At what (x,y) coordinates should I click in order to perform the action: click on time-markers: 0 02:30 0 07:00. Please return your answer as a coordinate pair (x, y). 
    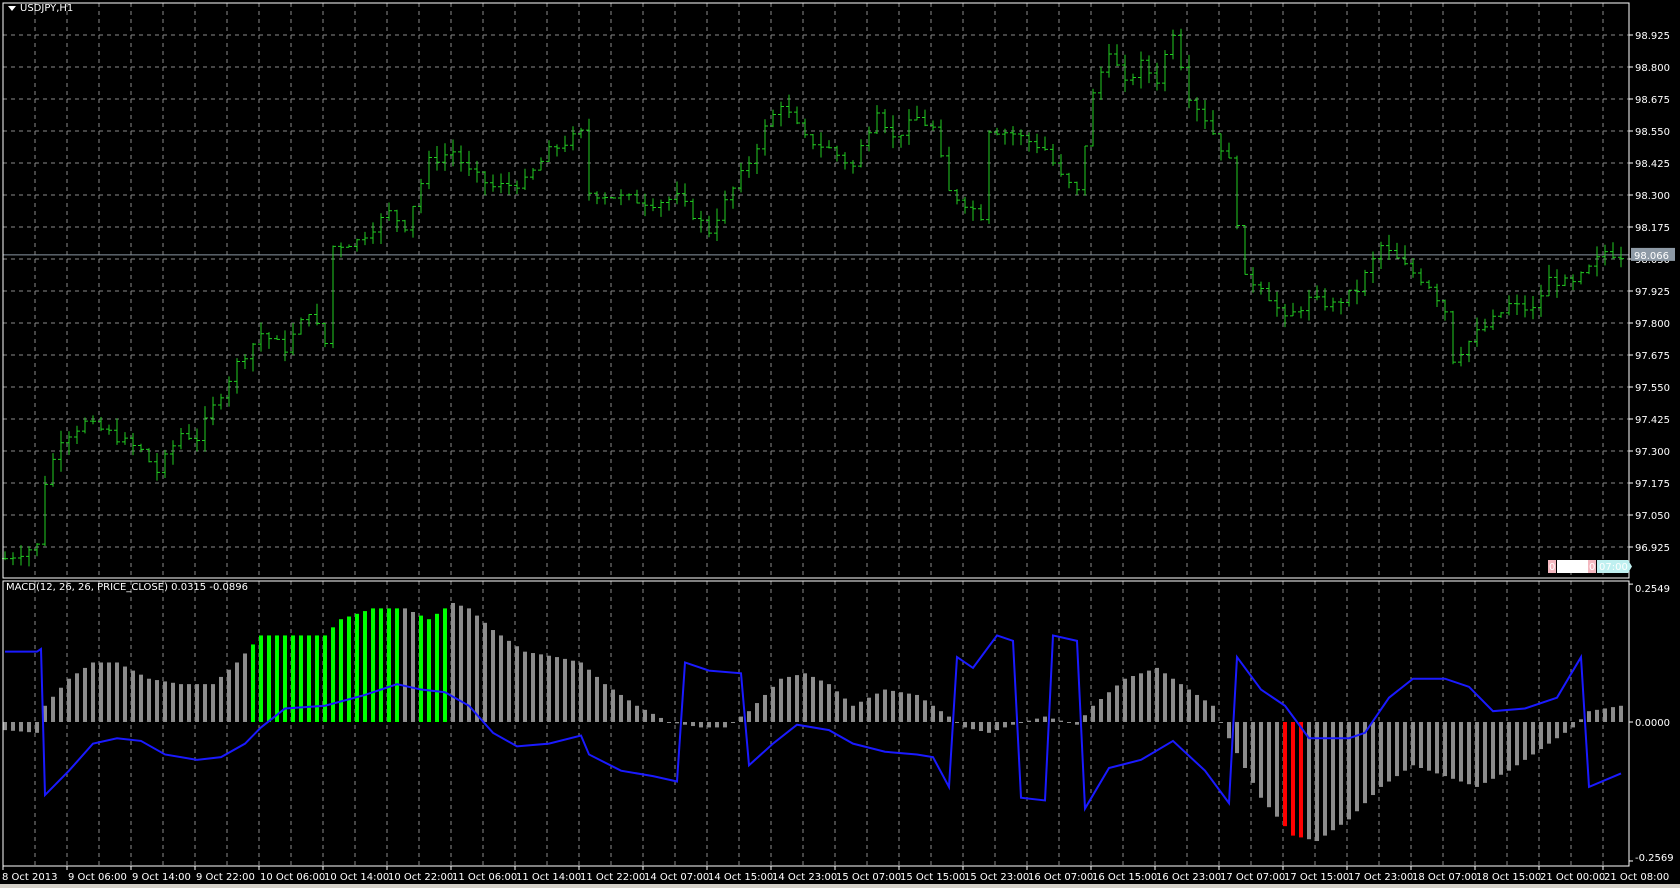
    Looking at the image, I should click on (1590, 566).